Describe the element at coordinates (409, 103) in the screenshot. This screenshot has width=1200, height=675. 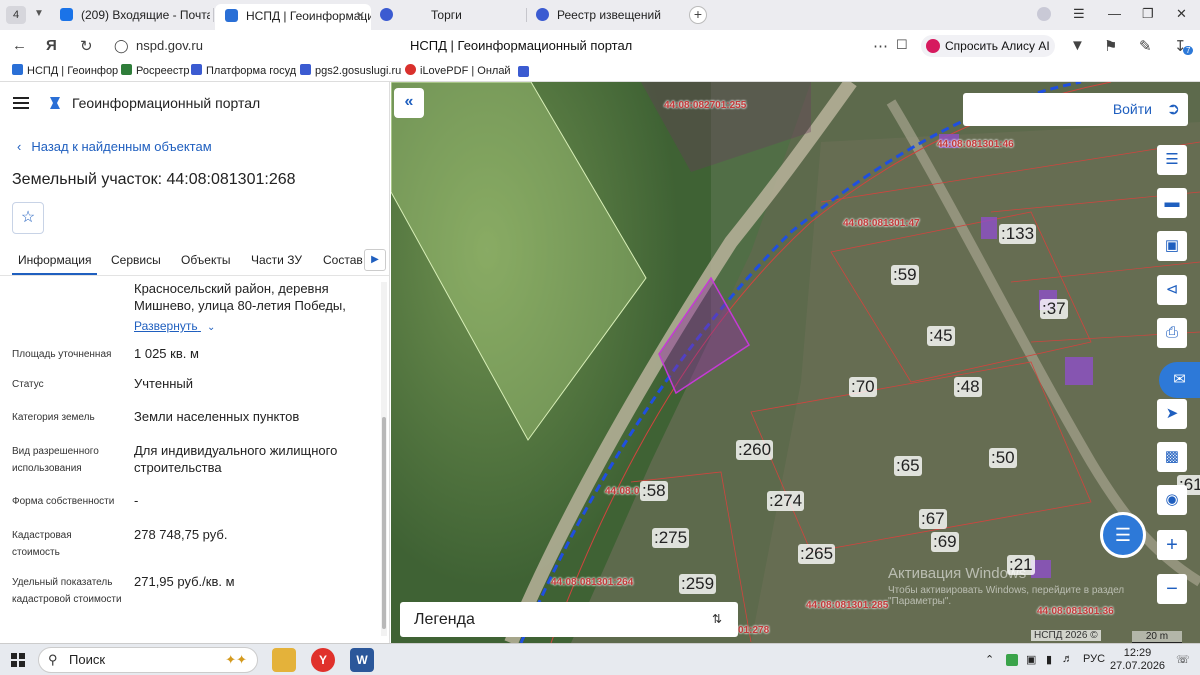
I see `collapse-panel-button: «` at that location.